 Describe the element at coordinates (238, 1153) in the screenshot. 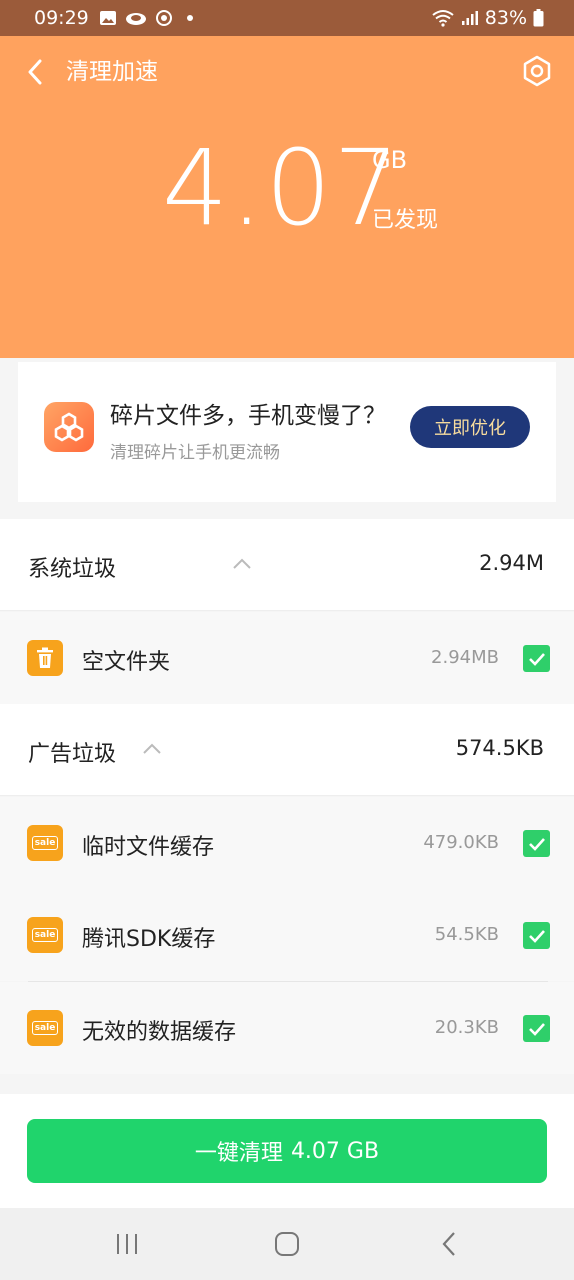

I see `clean-button-label: 一键清理` at that location.